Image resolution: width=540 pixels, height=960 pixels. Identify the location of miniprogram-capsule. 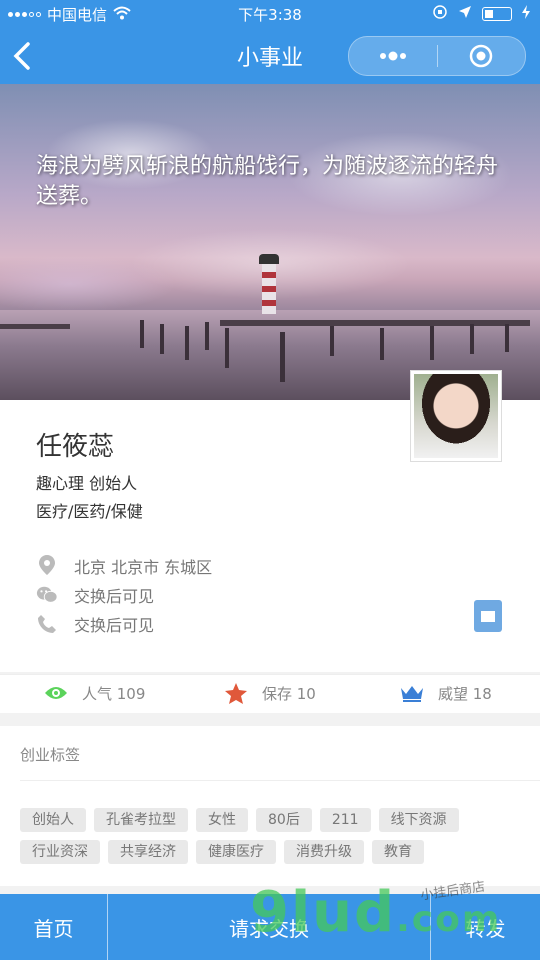
(437, 56).